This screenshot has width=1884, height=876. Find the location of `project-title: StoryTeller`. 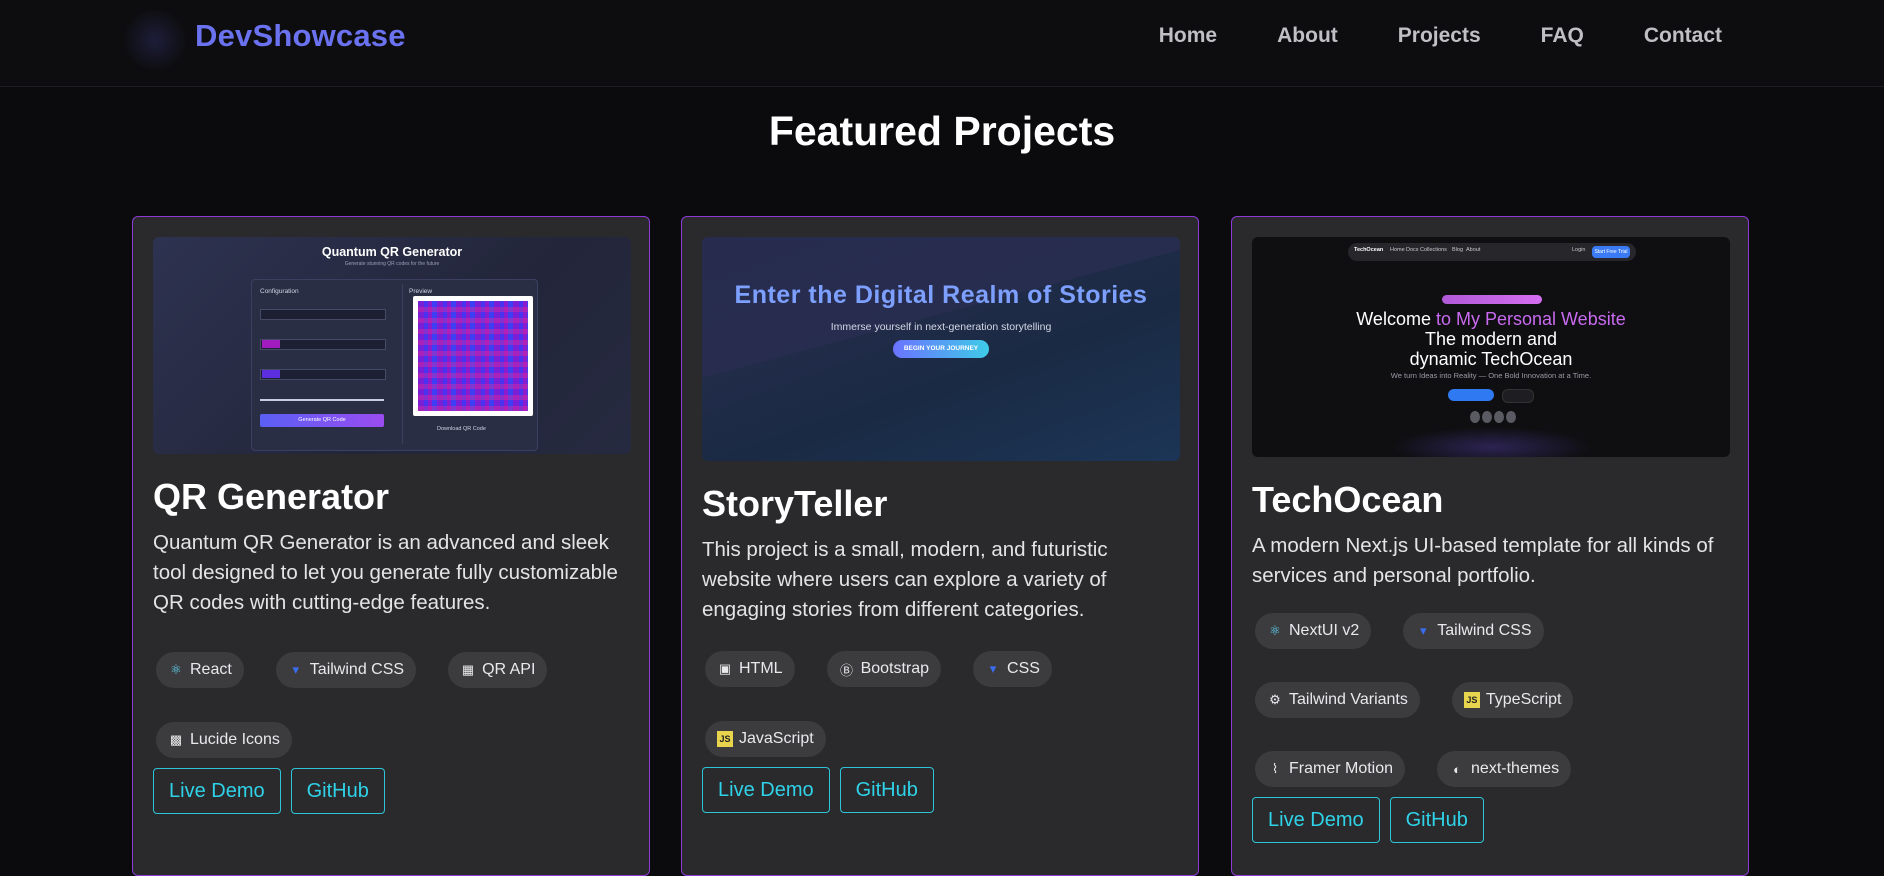

project-title: StoryTeller is located at coordinates (795, 503).